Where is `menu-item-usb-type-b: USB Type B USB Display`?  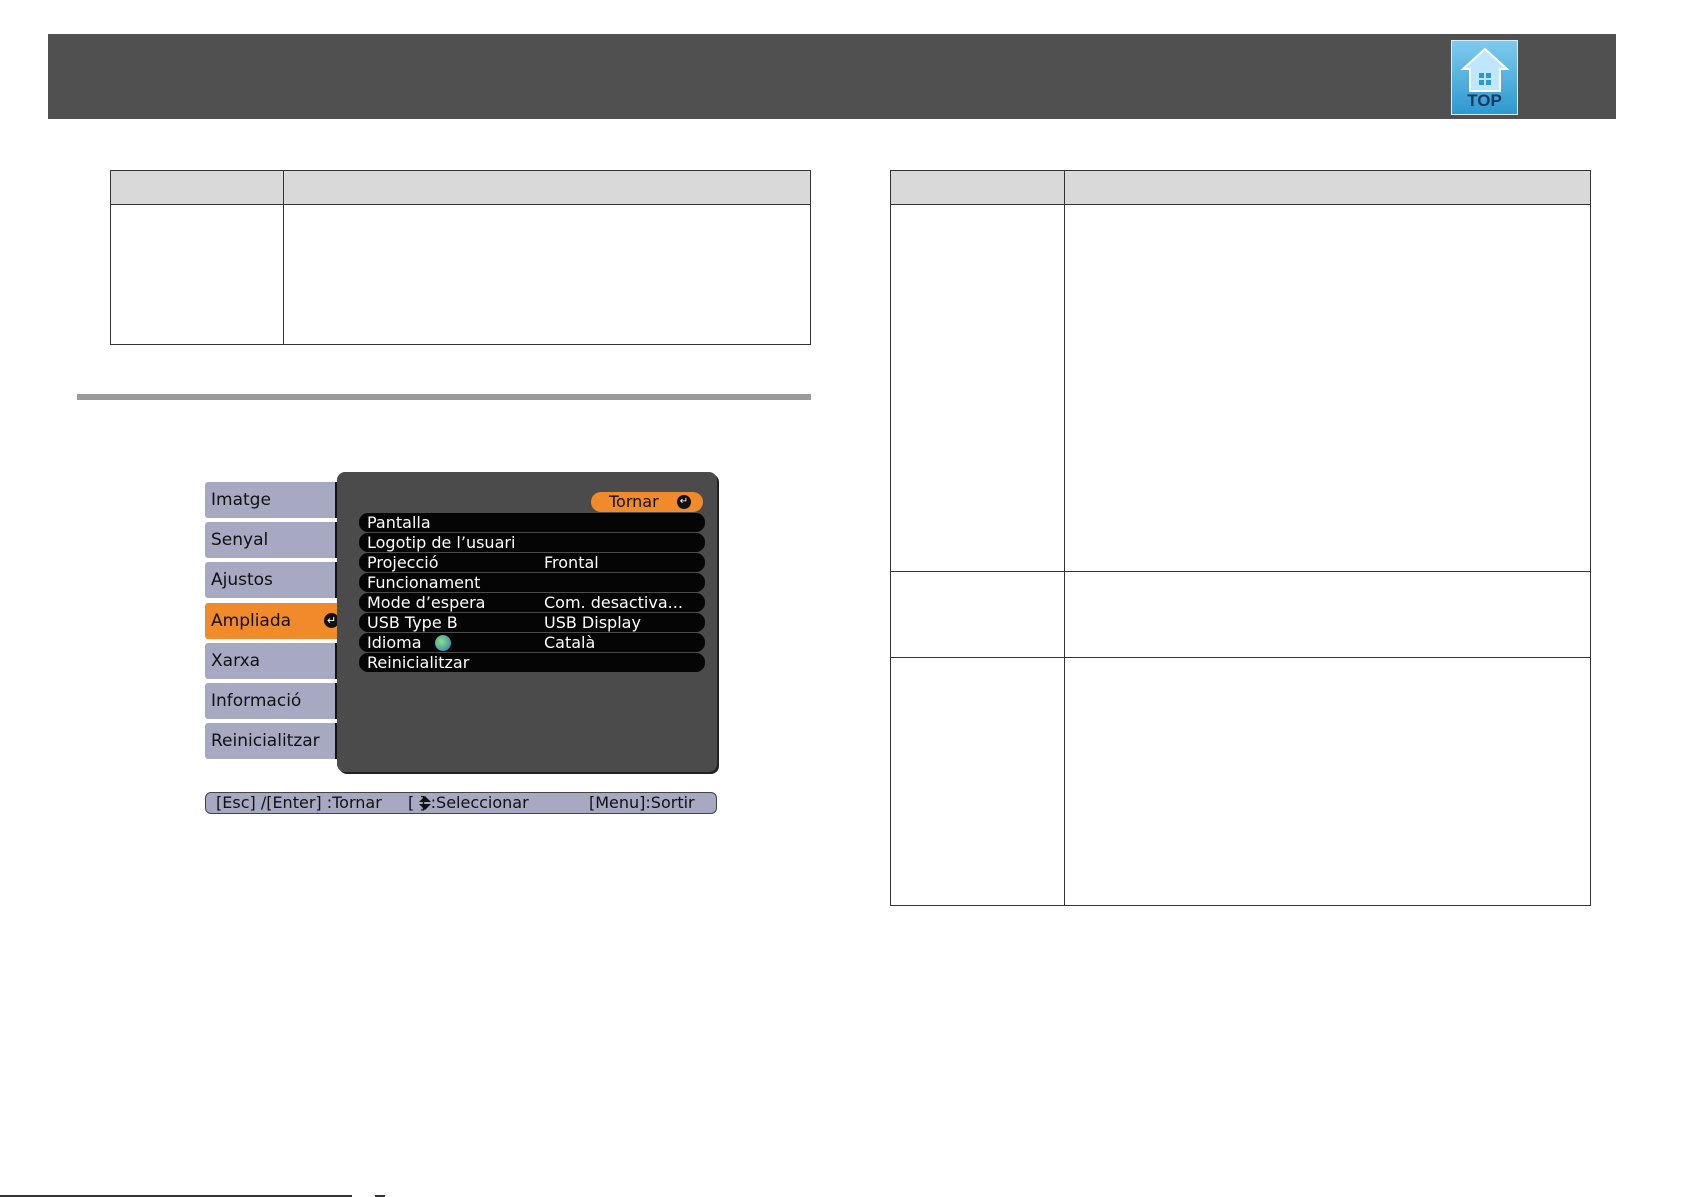
menu-item-usb-type-b: USB Type B USB Display is located at coordinates (532, 622).